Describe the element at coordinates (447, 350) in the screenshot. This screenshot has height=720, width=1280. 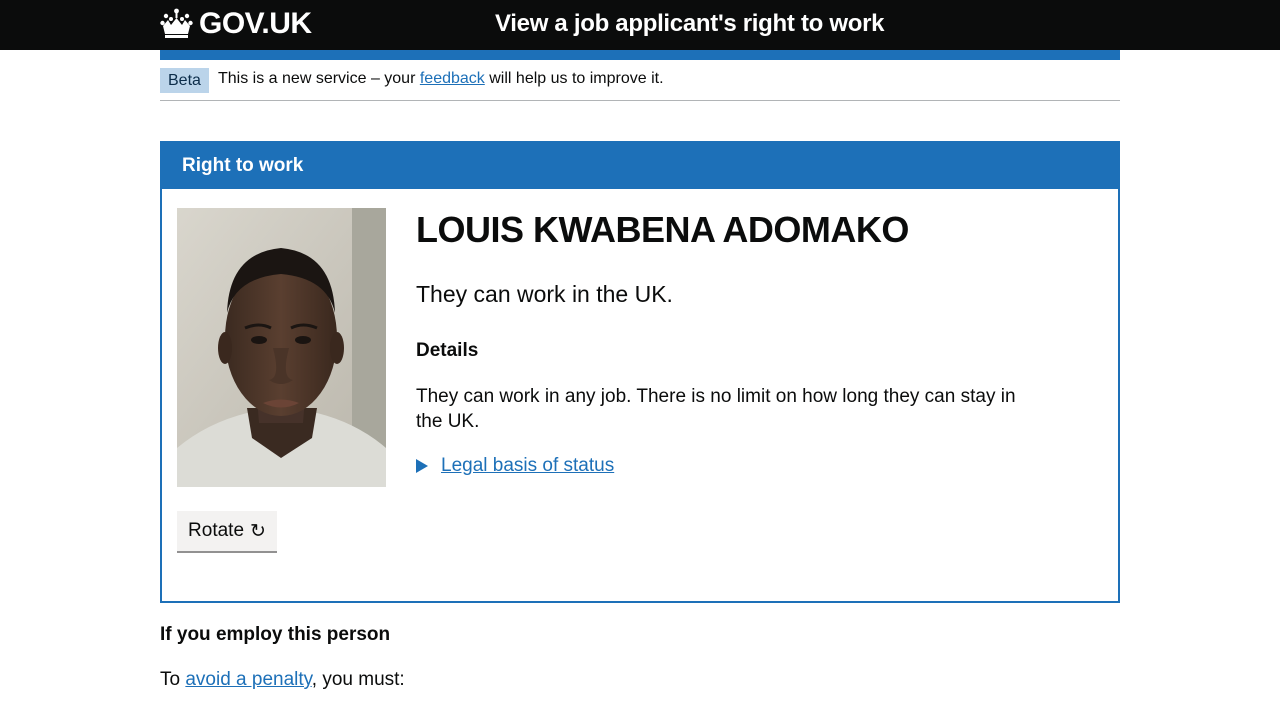
I see `details-heading: Details` at that location.